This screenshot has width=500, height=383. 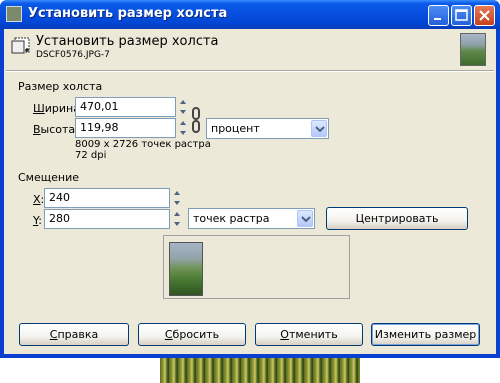 What do you see at coordinates (91, 155) in the screenshot?
I see `resolution-info: 72 dpi` at bounding box center [91, 155].